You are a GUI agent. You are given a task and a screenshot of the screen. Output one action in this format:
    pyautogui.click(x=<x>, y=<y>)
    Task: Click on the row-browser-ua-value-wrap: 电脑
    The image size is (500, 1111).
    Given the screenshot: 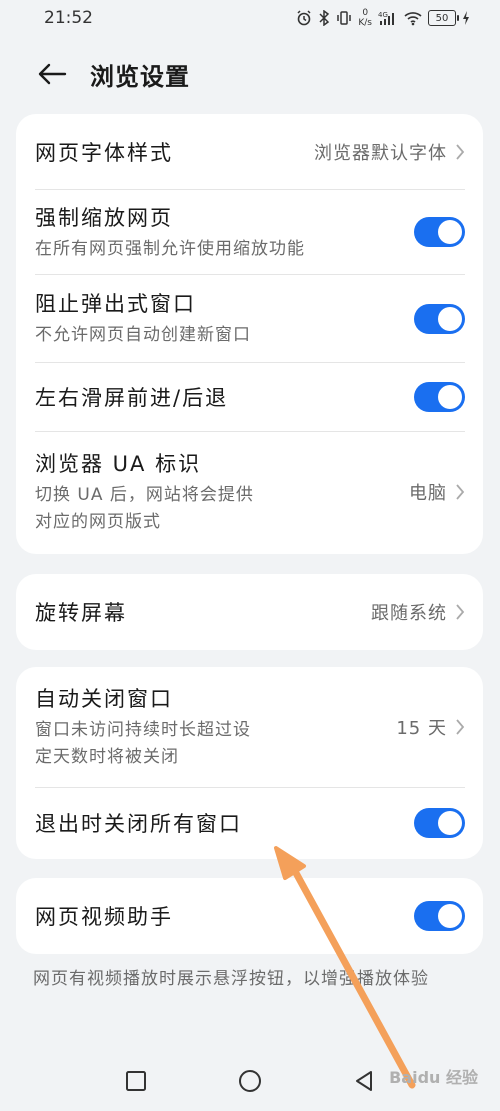 What is the action you would take?
    pyautogui.click(x=437, y=492)
    